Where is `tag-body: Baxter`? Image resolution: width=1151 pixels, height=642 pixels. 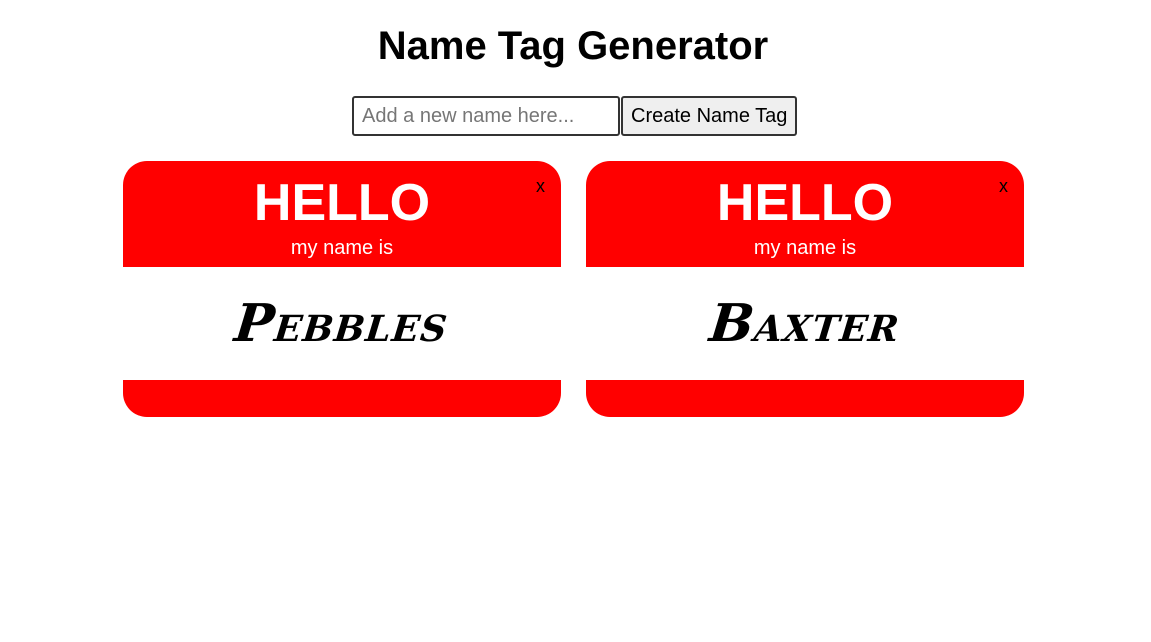 tag-body: Baxter is located at coordinates (805, 323).